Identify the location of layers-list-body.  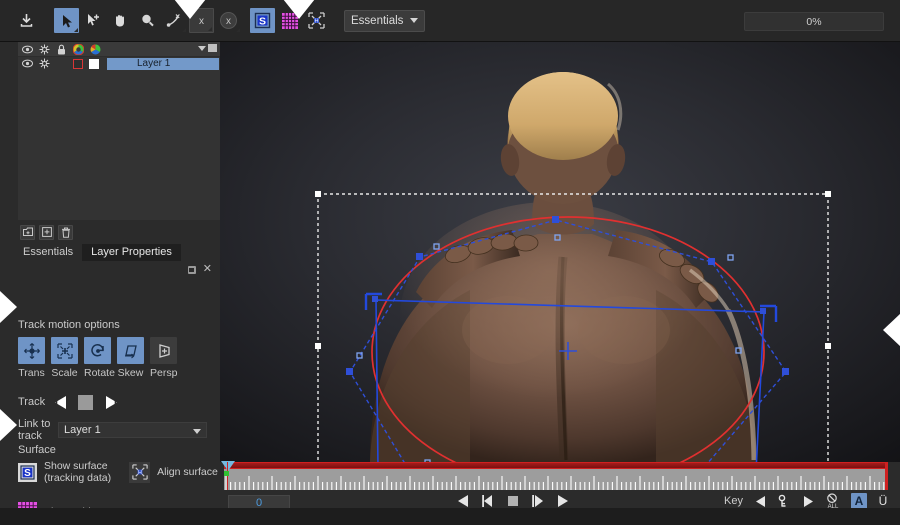
(119, 145).